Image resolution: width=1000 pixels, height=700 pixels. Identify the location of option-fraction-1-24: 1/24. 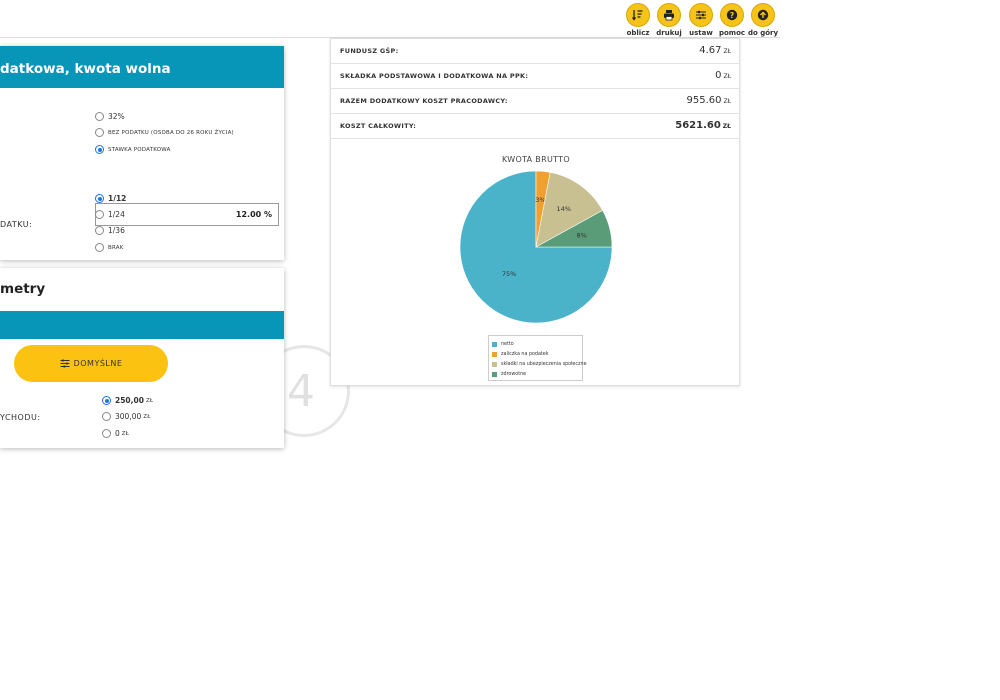
(110, 214).